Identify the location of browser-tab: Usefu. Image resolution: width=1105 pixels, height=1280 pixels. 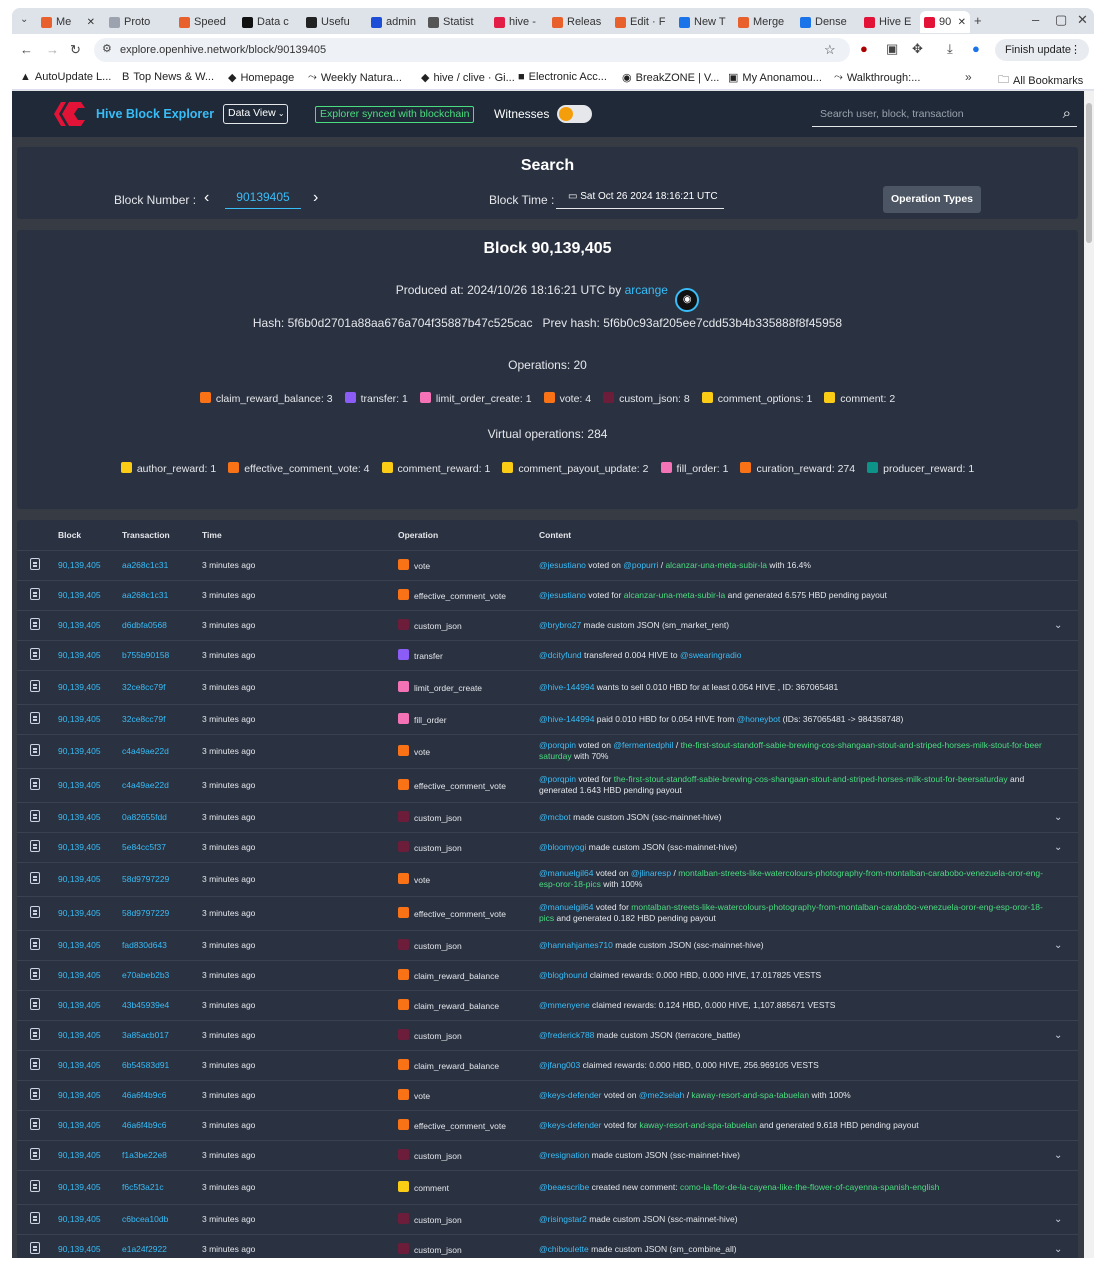
(334, 22).